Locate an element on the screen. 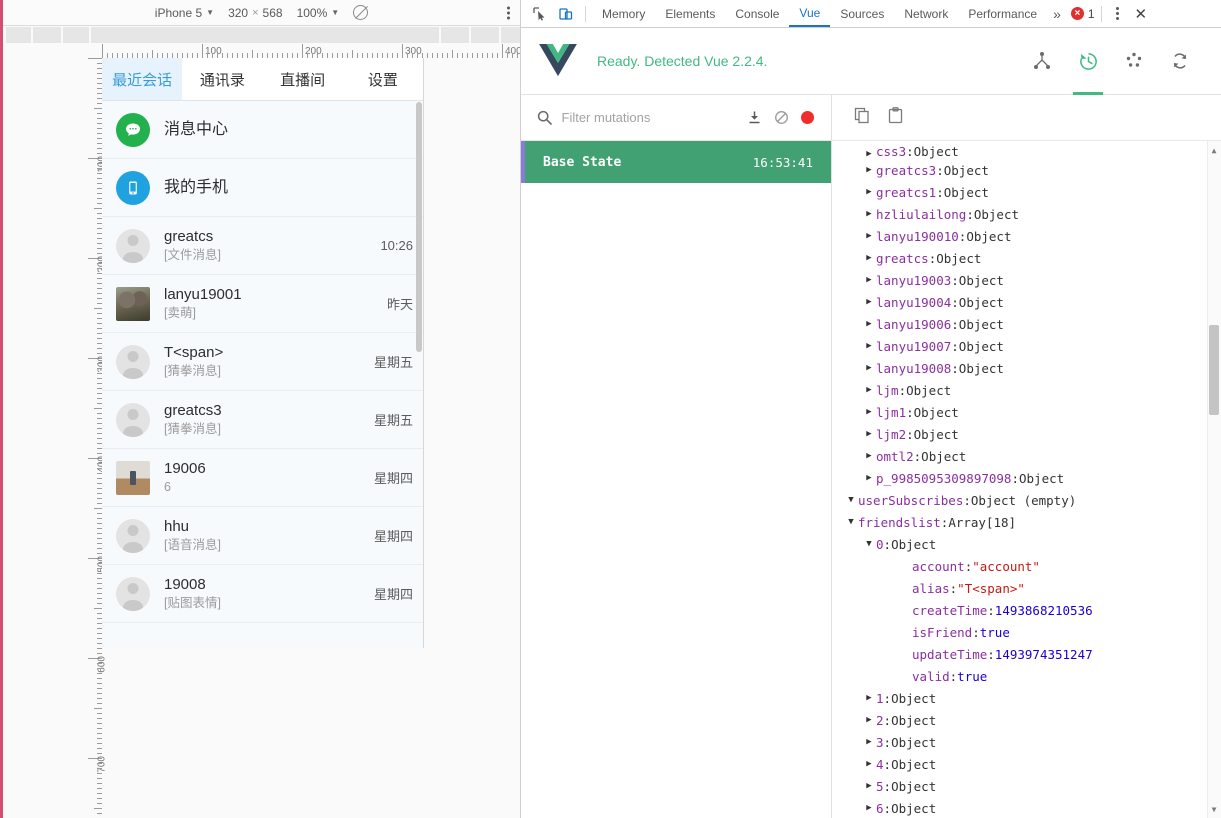  close-icon: ✕ is located at coordinates (1141, 14).